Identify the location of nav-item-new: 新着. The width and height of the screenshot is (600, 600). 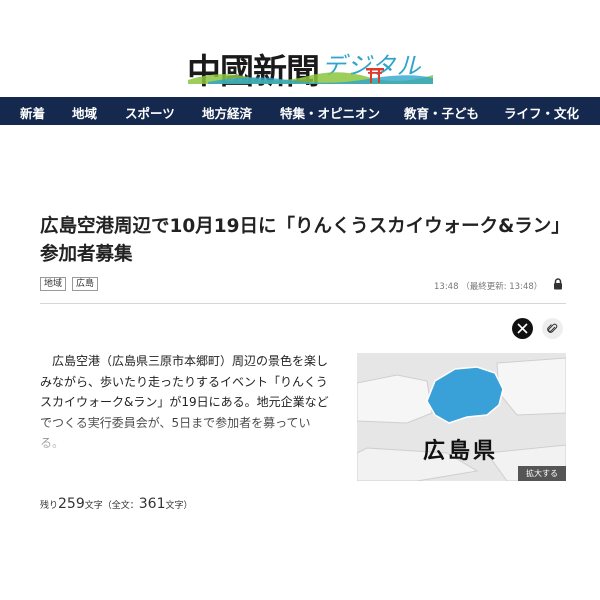
(32, 112).